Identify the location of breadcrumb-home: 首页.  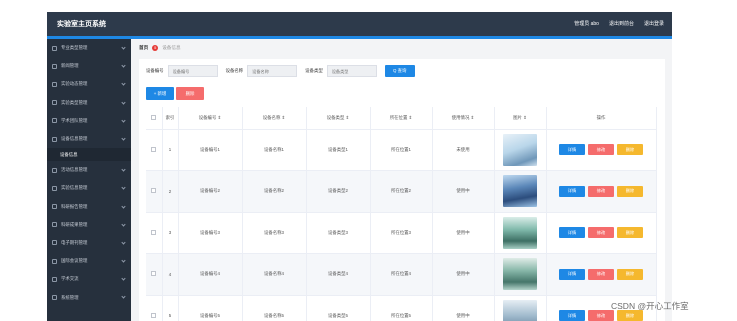
(143, 48).